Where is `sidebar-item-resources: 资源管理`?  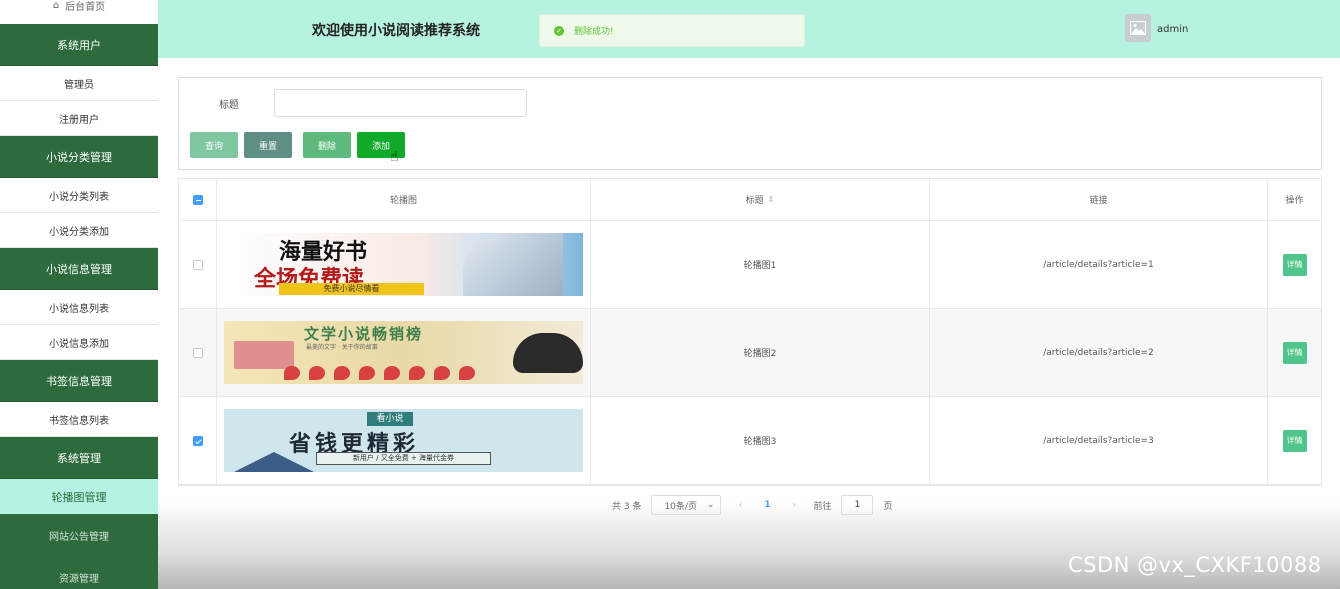
sidebar-item-resources: 资源管理 is located at coordinates (79, 572).